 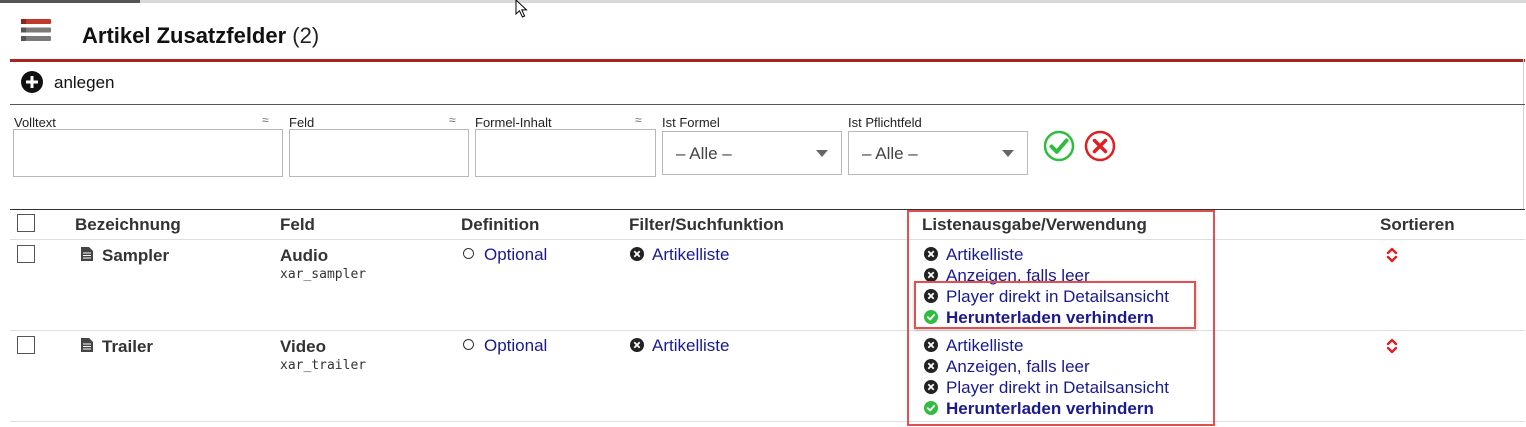 I want to click on feld-key: xar_sampler, so click(x=323, y=274).